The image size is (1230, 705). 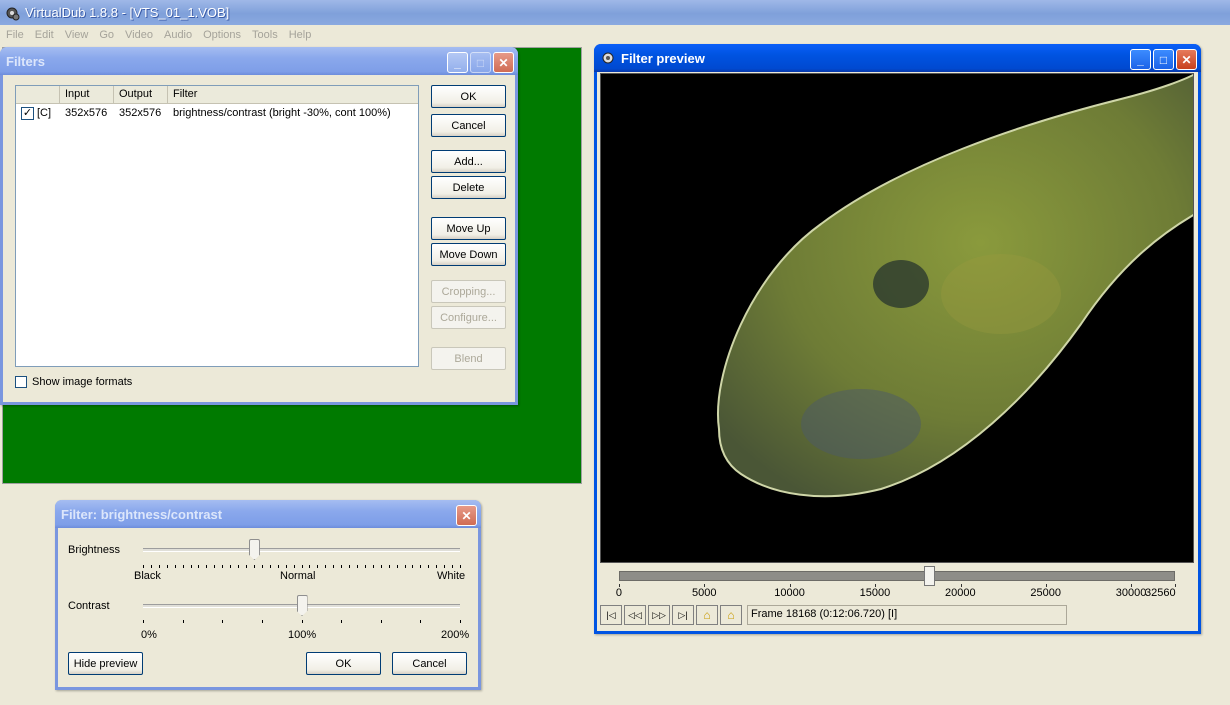 What do you see at coordinates (907, 615) in the screenshot?
I see `frame-info: Frame 18168 (0:12:06.720) [I]` at bounding box center [907, 615].